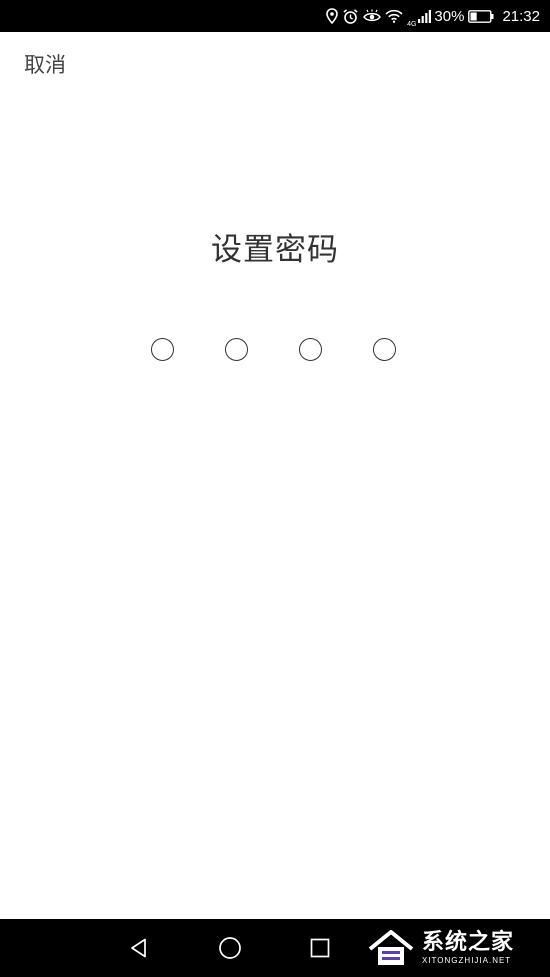 This screenshot has width=550, height=977. Describe the element at coordinates (449, 16) in the screenshot. I see `battery-percent: 30%` at that location.